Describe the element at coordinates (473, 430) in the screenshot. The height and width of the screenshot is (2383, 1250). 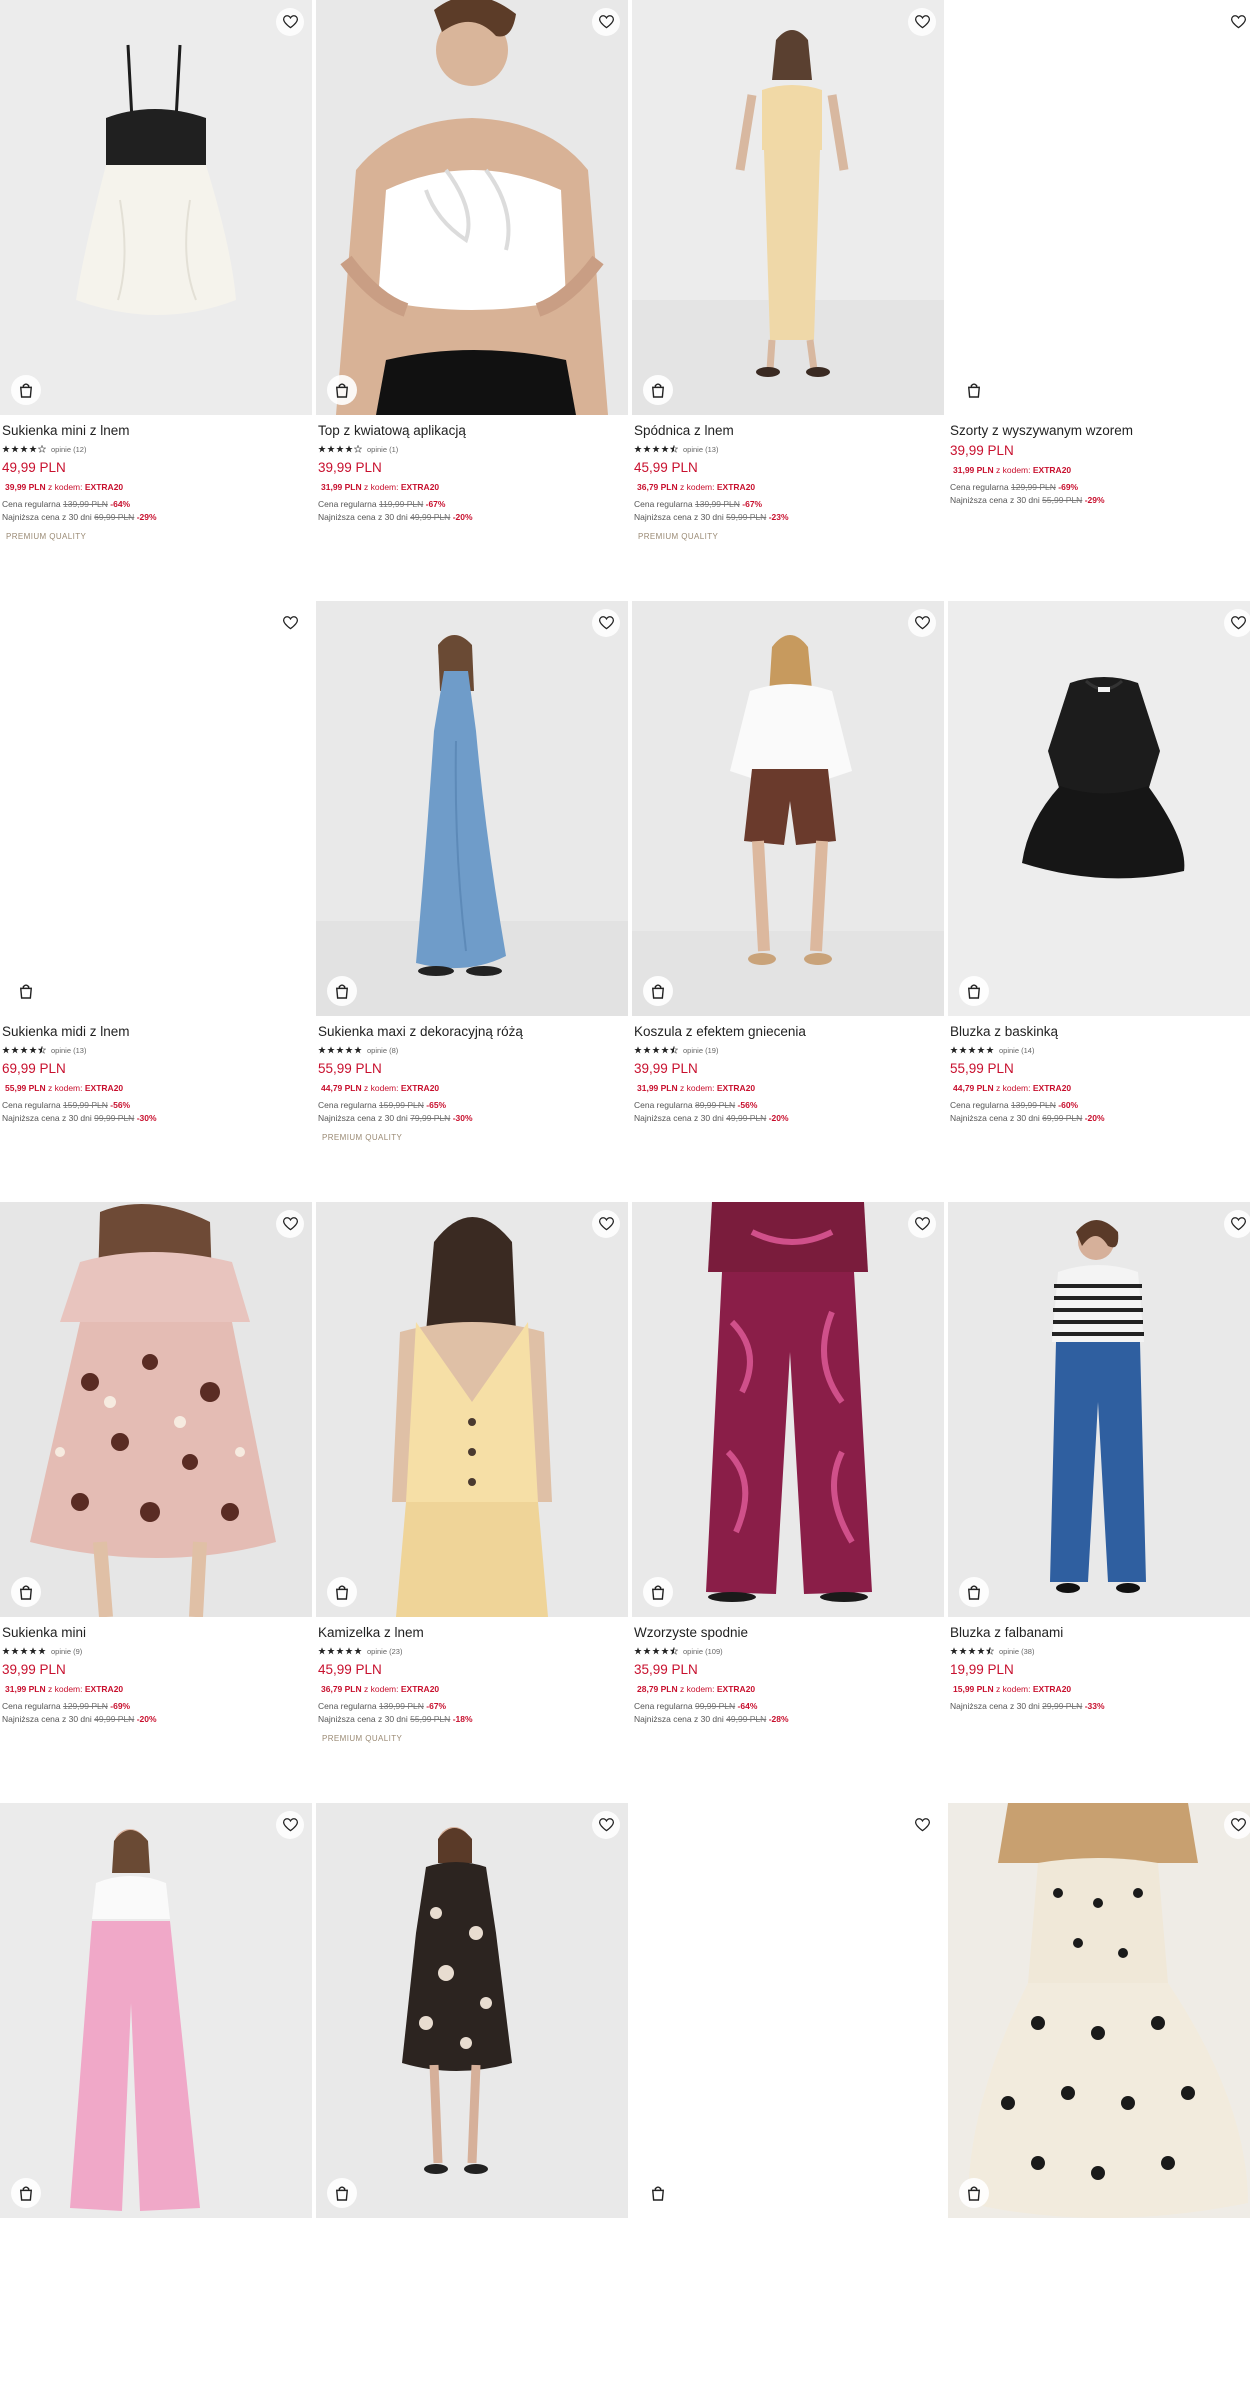
I see `product-name: Top z kwiatową aplikacją` at that location.